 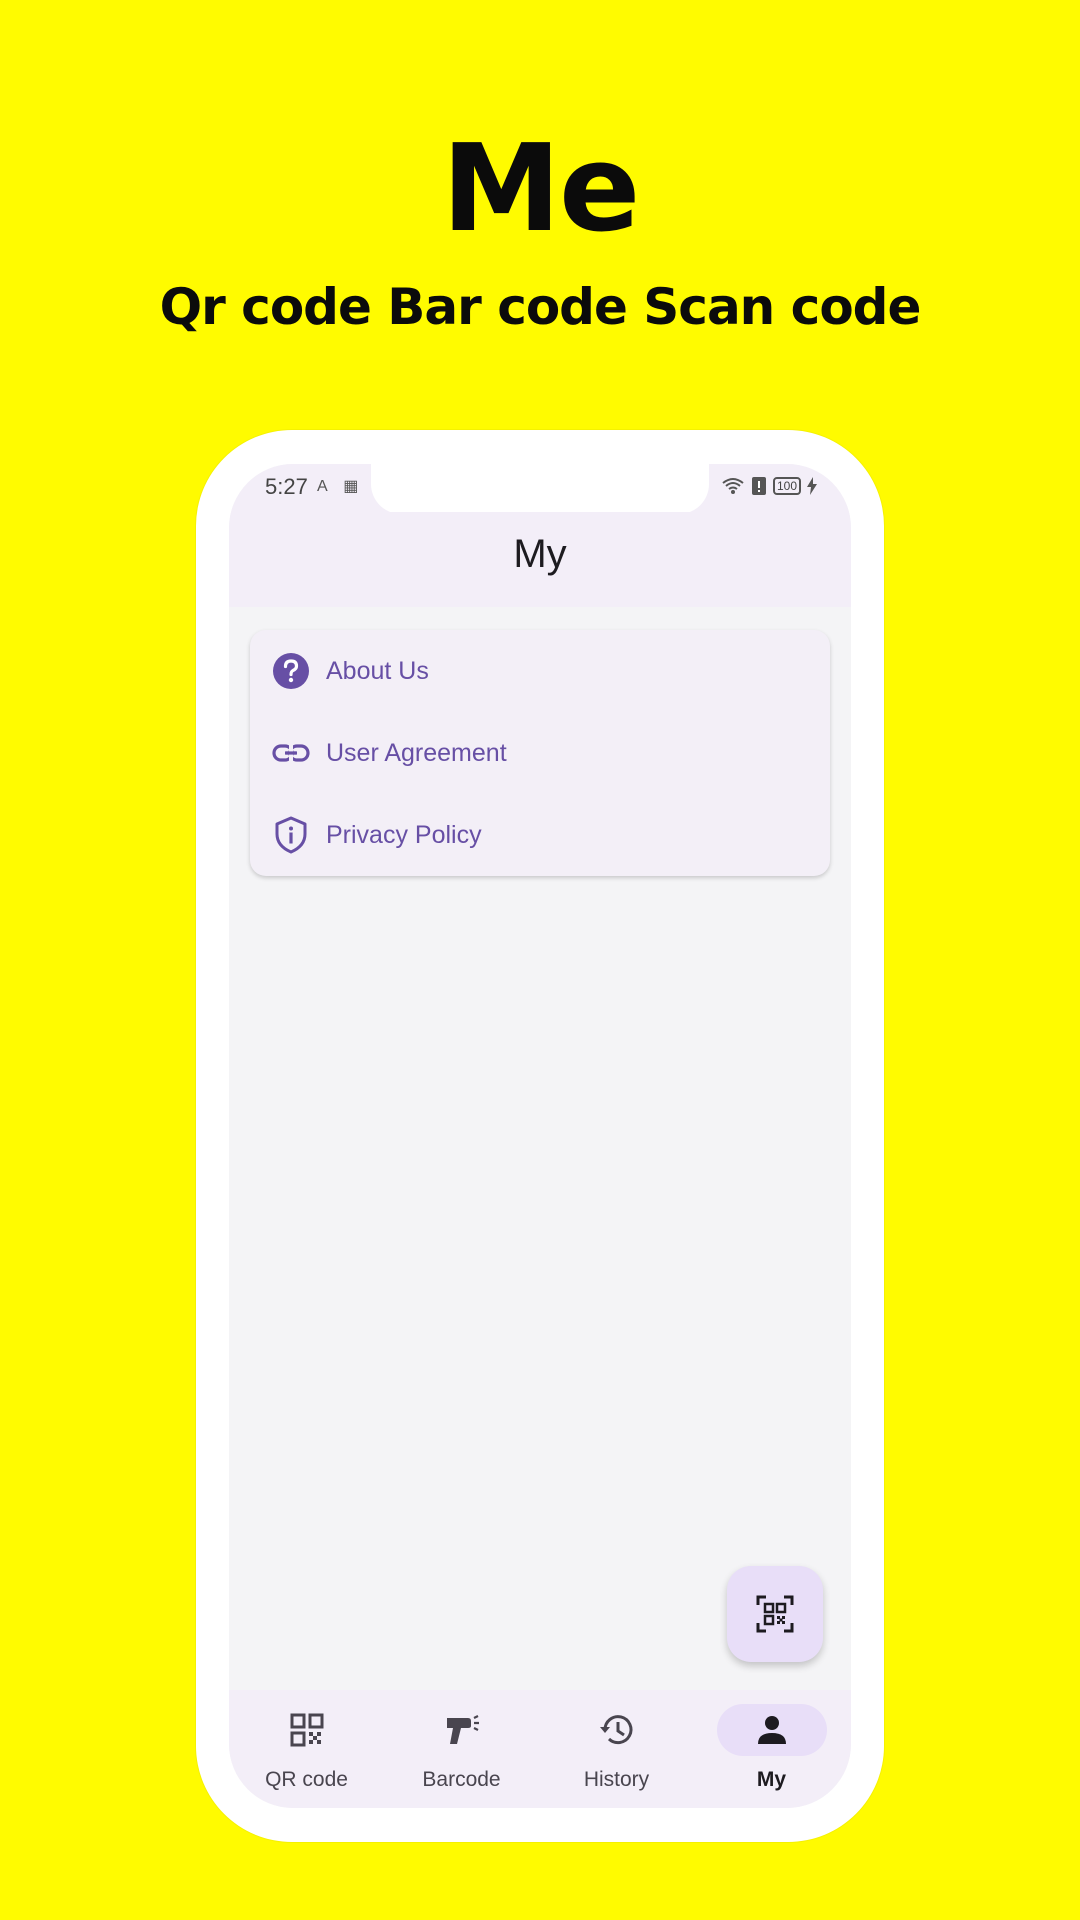 I want to click on nav-label: QR code, so click(x=306, y=1779).